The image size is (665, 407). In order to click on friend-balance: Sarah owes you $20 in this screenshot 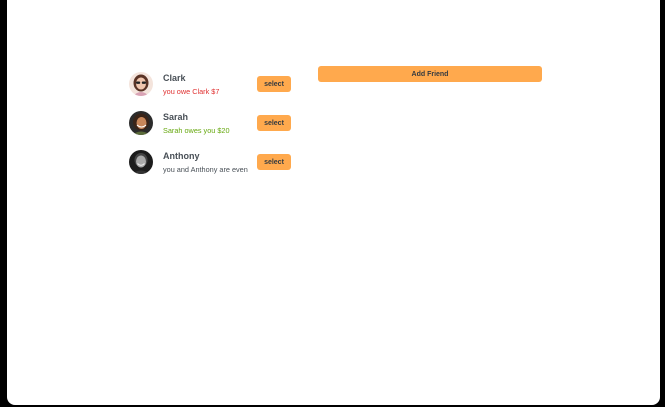, I will do `click(196, 130)`.